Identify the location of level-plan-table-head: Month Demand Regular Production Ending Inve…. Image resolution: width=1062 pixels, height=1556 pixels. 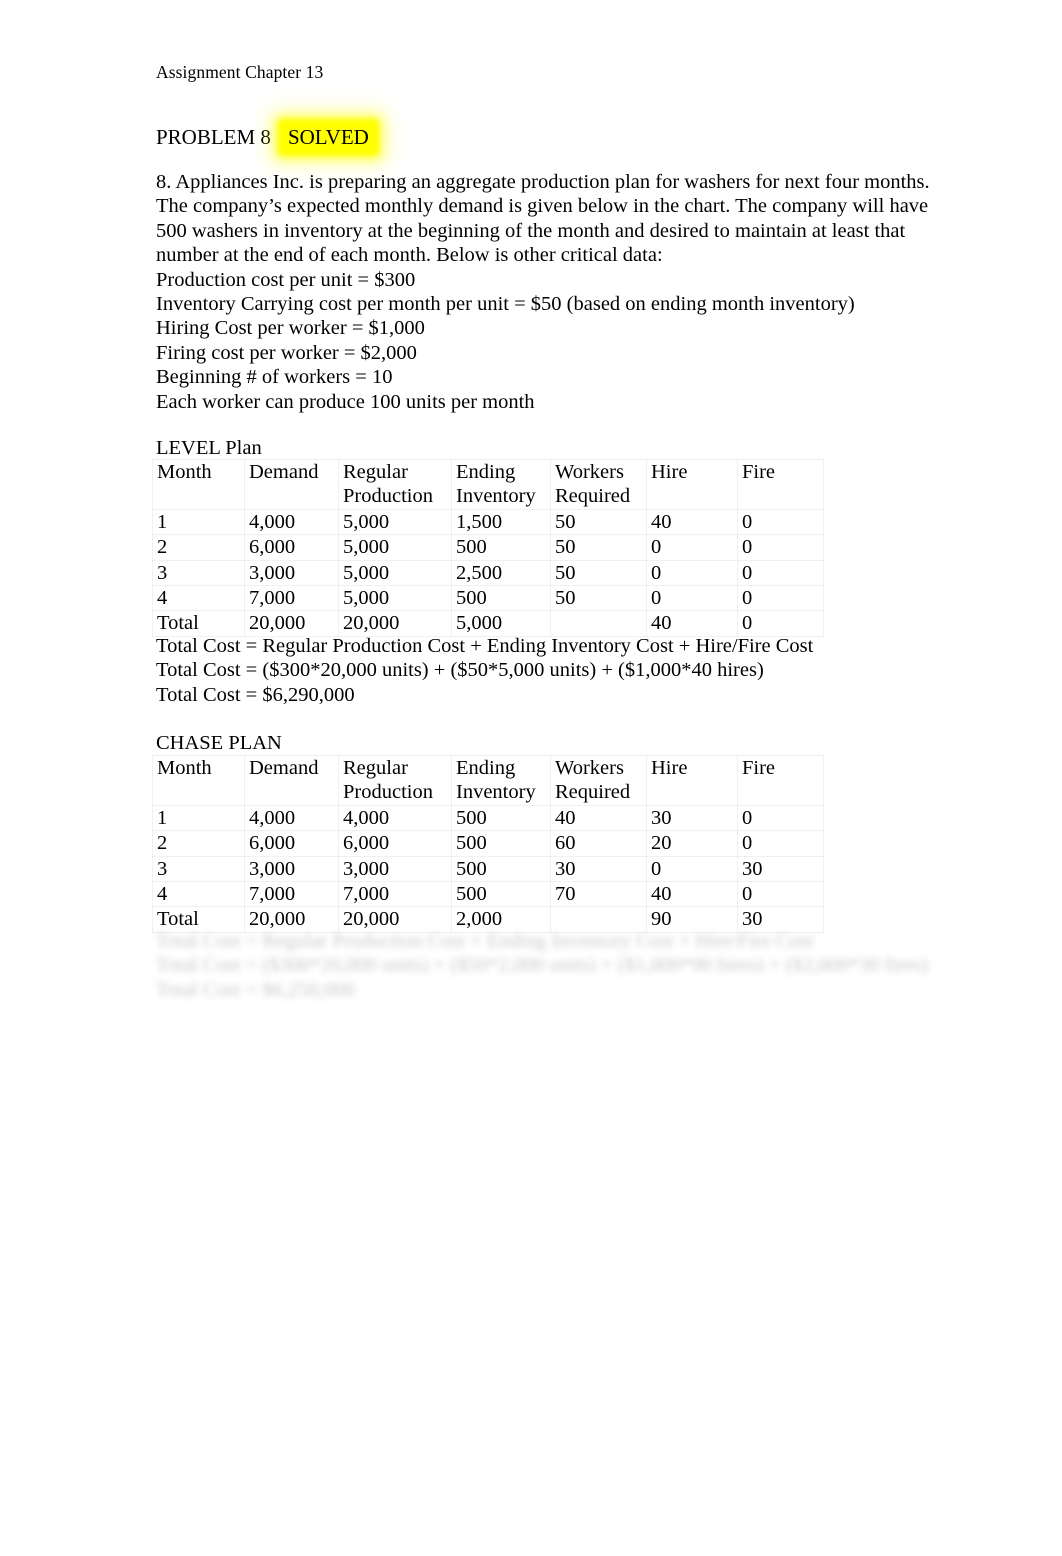
(488, 484).